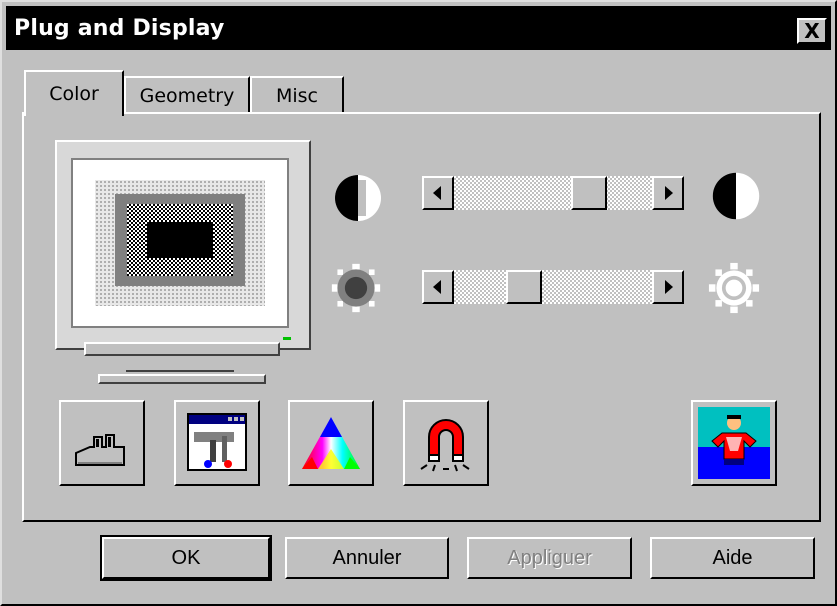  I want to click on contrast-thumb, so click(588, 193).